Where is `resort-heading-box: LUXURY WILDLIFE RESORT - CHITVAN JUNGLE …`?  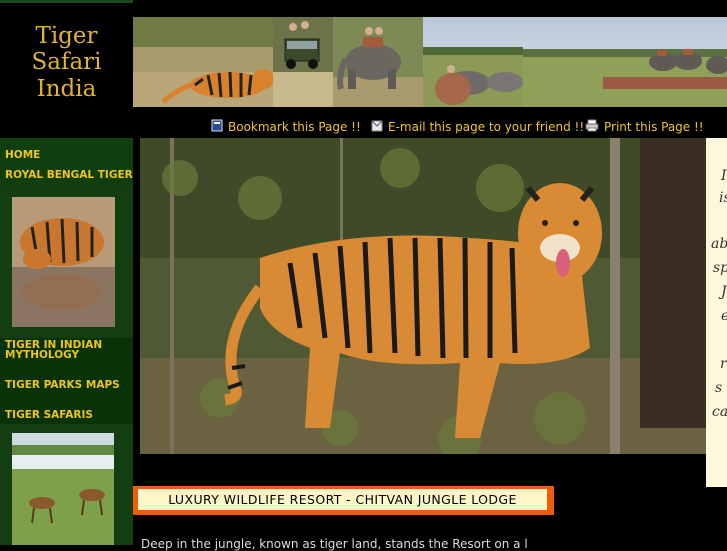 resort-heading-box: LUXURY WILDLIFE RESORT - CHITVAN JUNGLE … is located at coordinates (343, 500).